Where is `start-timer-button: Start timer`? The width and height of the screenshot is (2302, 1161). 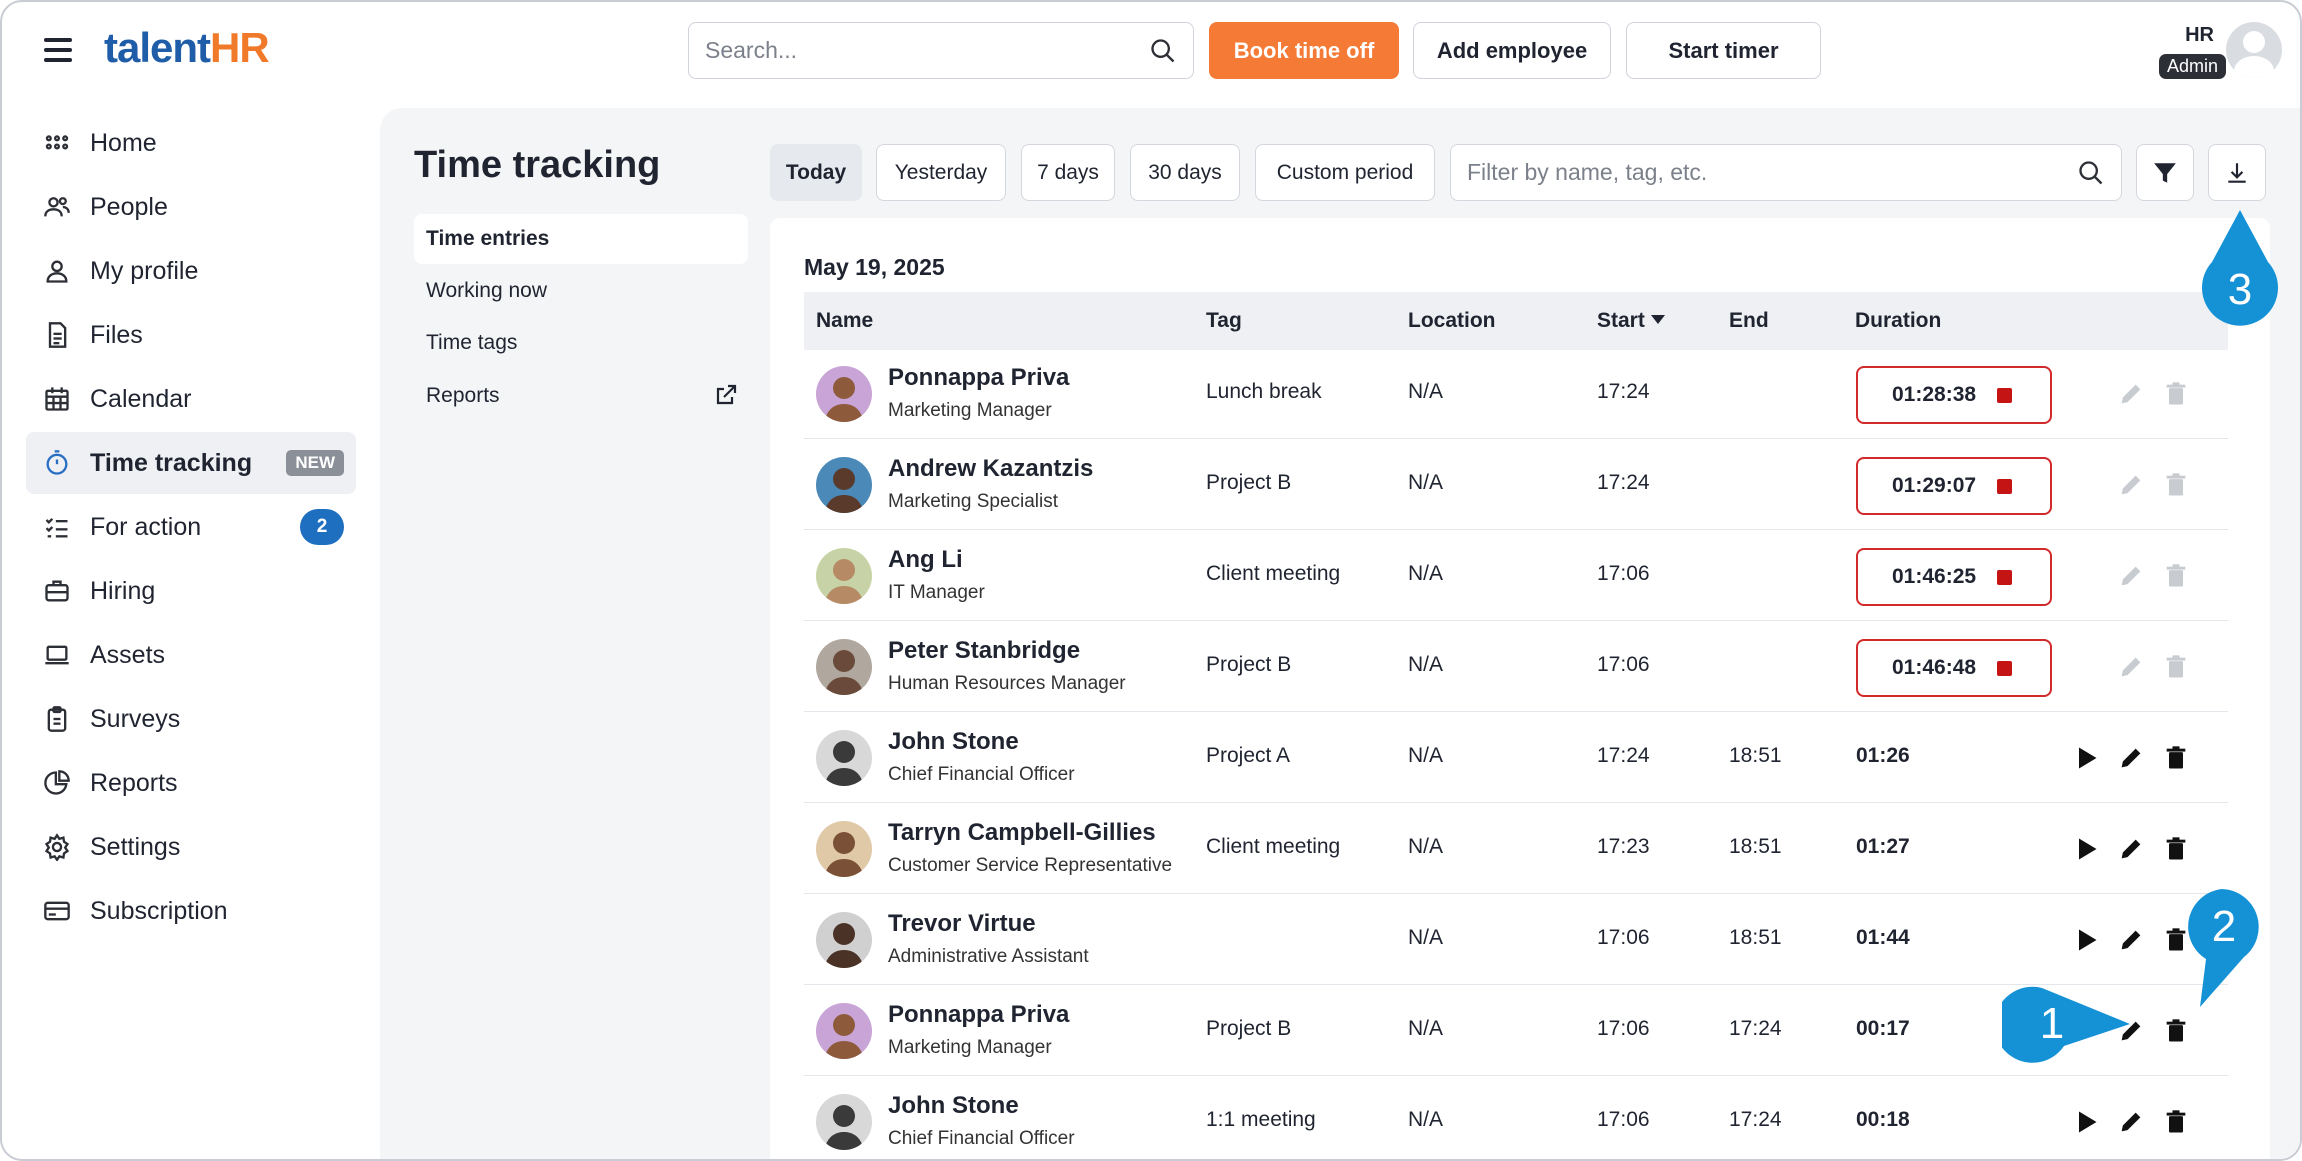 start-timer-button: Start timer is located at coordinates (1723, 50).